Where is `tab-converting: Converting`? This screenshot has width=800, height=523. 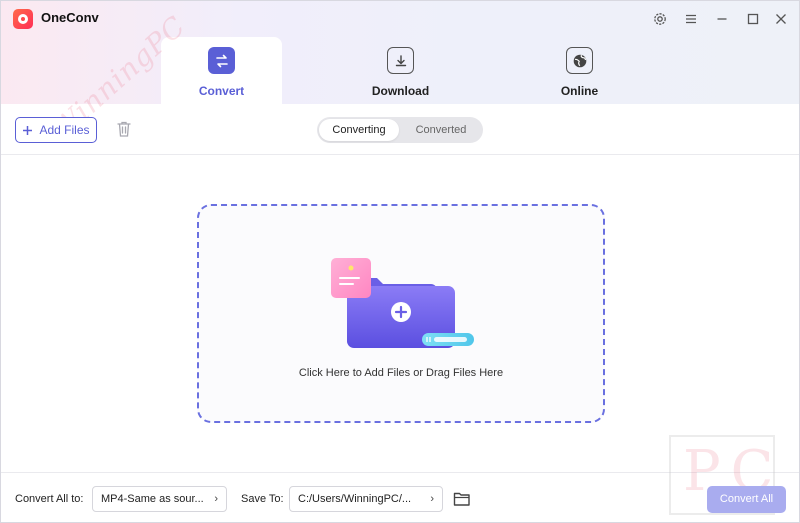
tab-converting: Converting is located at coordinates (359, 130).